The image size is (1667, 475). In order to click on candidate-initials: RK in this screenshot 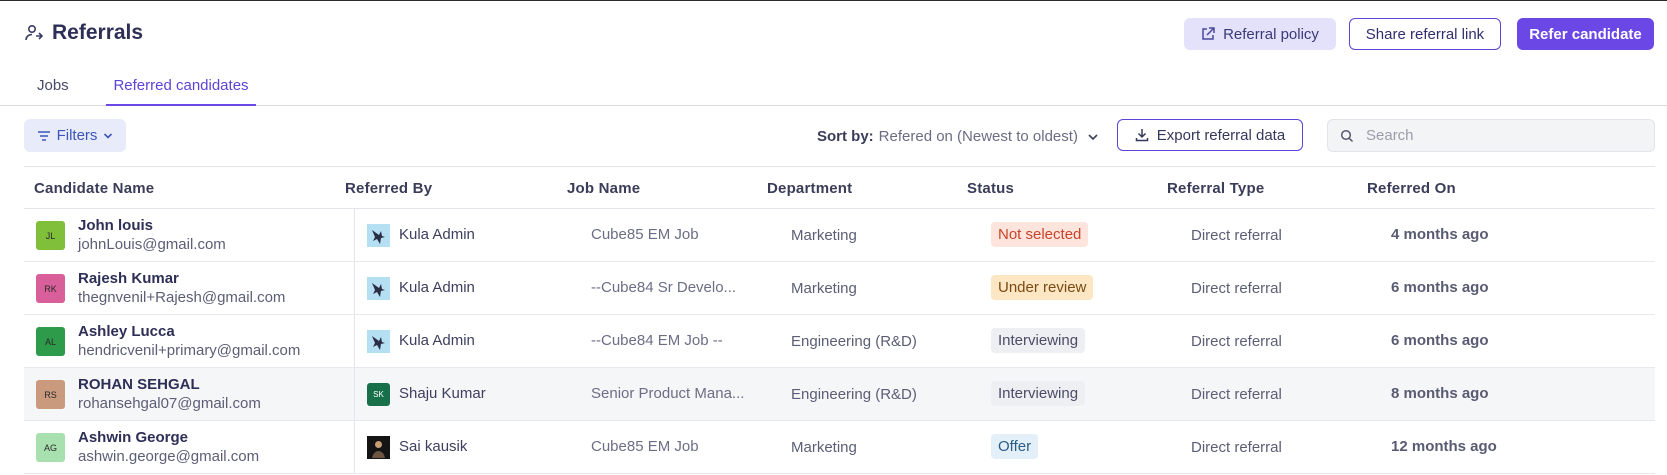, I will do `click(50, 288)`.